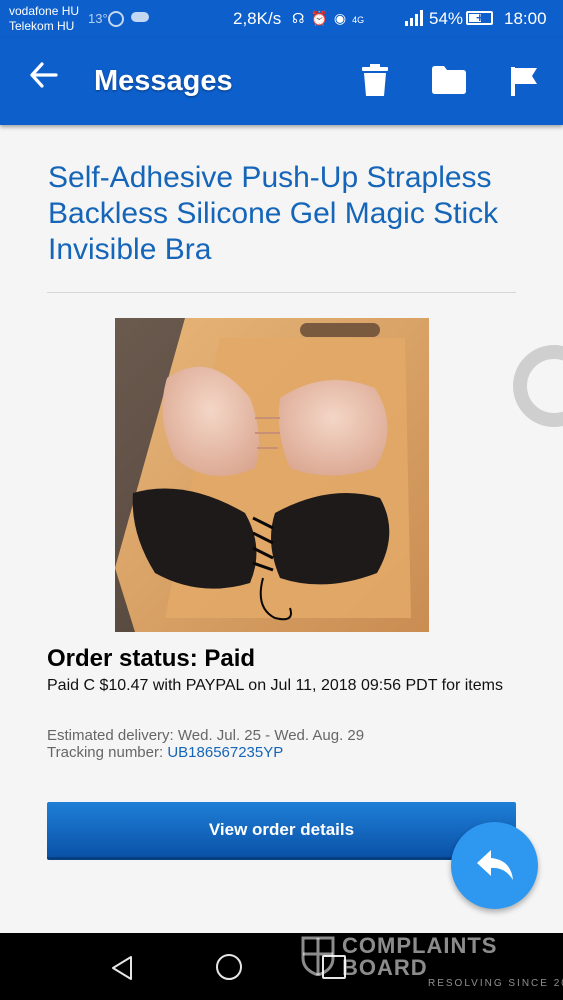 This screenshot has height=1000, width=563. I want to click on nav-home-icon, so click(229, 967).